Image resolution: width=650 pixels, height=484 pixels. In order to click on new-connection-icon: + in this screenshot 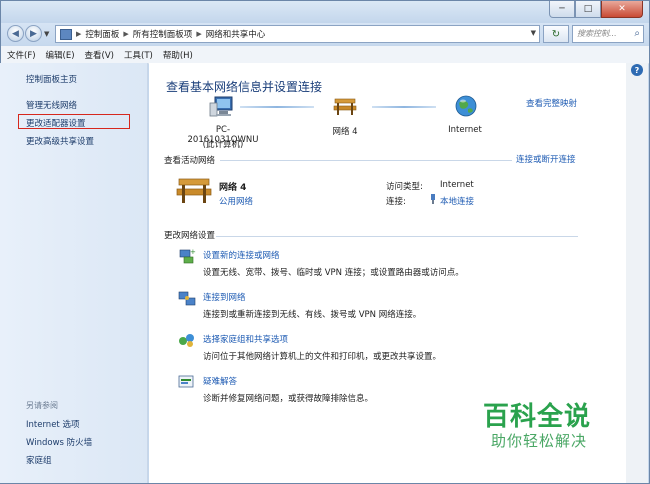, I will do `click(187, 256)`.